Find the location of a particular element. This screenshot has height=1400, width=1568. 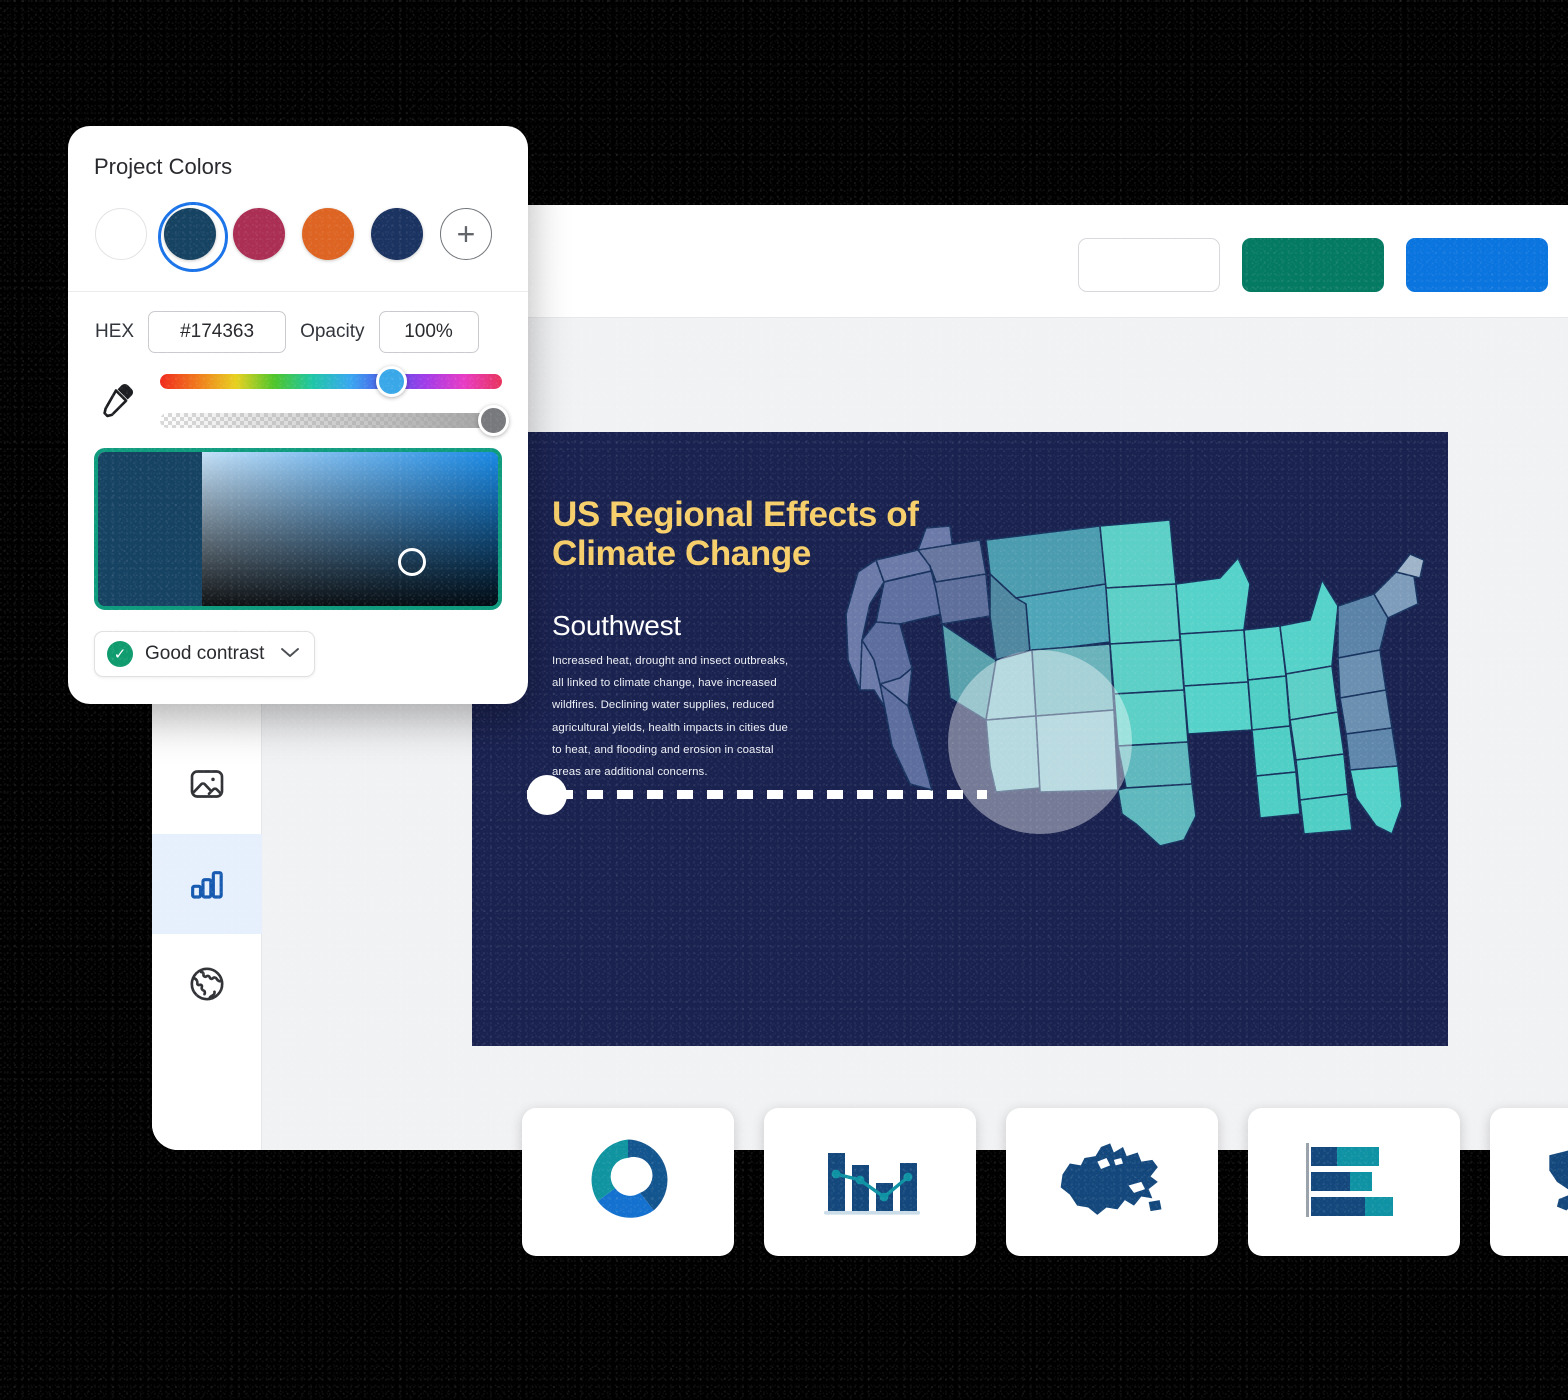

sidebar-item-charts is located at coordinates (207, 884).